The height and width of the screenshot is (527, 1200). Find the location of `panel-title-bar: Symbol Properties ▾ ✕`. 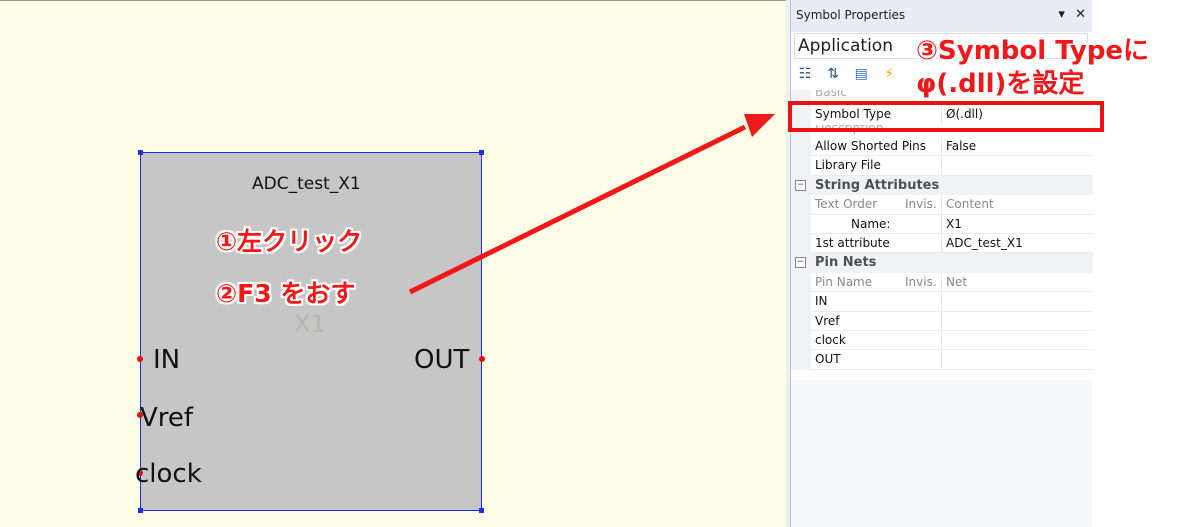

panel-title-bar: Symbol Properties ▾ ✕ is located at coordinates (941, 16).